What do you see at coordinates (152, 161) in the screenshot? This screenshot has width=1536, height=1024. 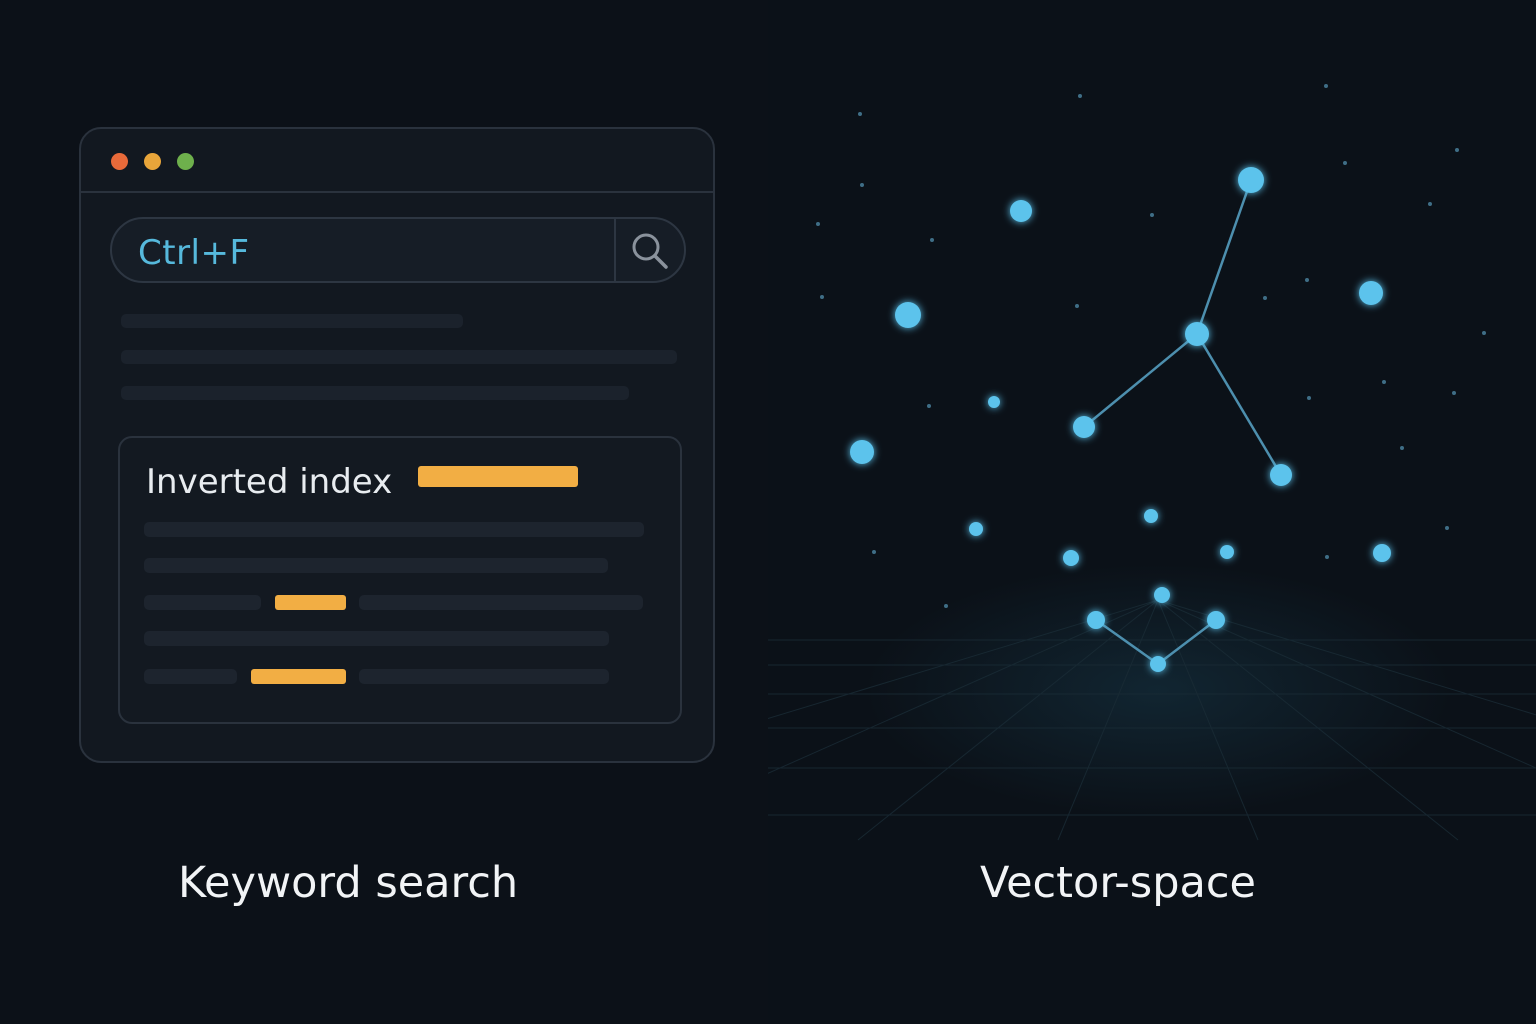 I see `minimize-dot-icon` at bounding box center [152, 161].